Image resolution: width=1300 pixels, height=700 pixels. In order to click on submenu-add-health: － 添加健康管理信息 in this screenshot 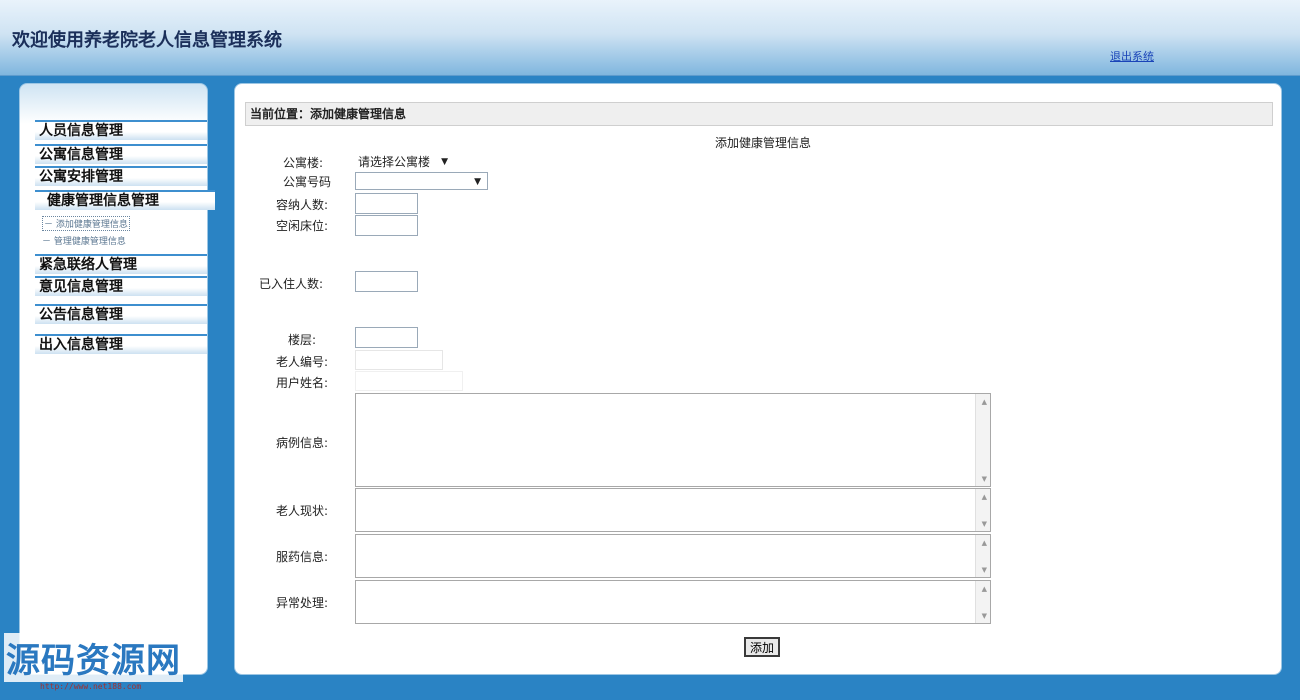, I will do `click(86, 223)`.